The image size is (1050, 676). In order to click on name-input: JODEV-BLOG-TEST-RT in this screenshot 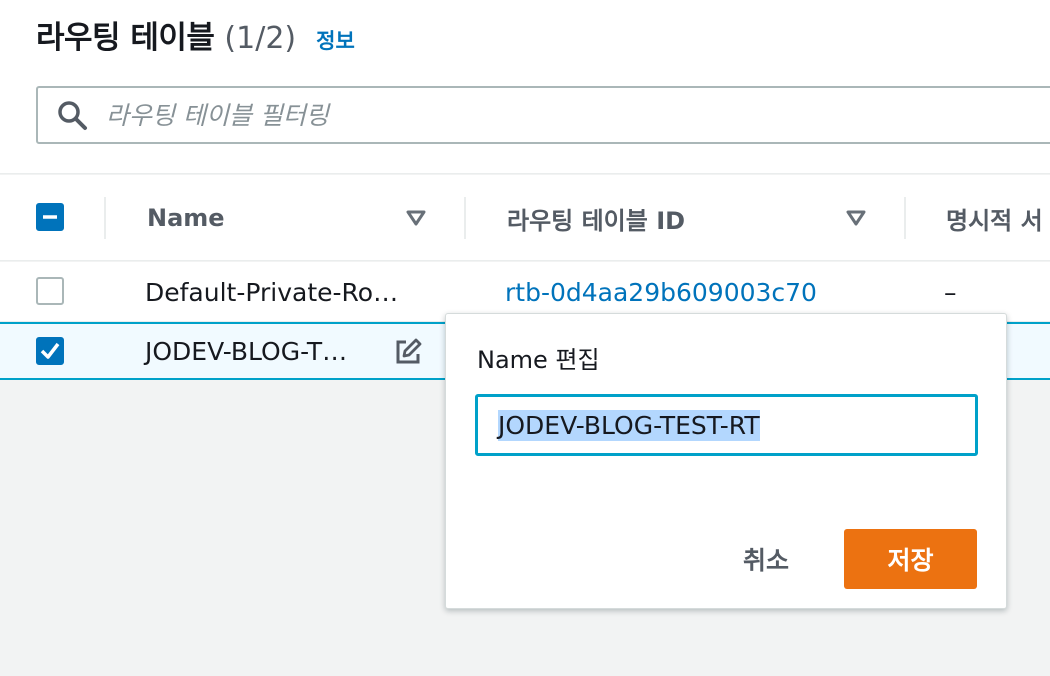, I will do `click(726, 425)`.